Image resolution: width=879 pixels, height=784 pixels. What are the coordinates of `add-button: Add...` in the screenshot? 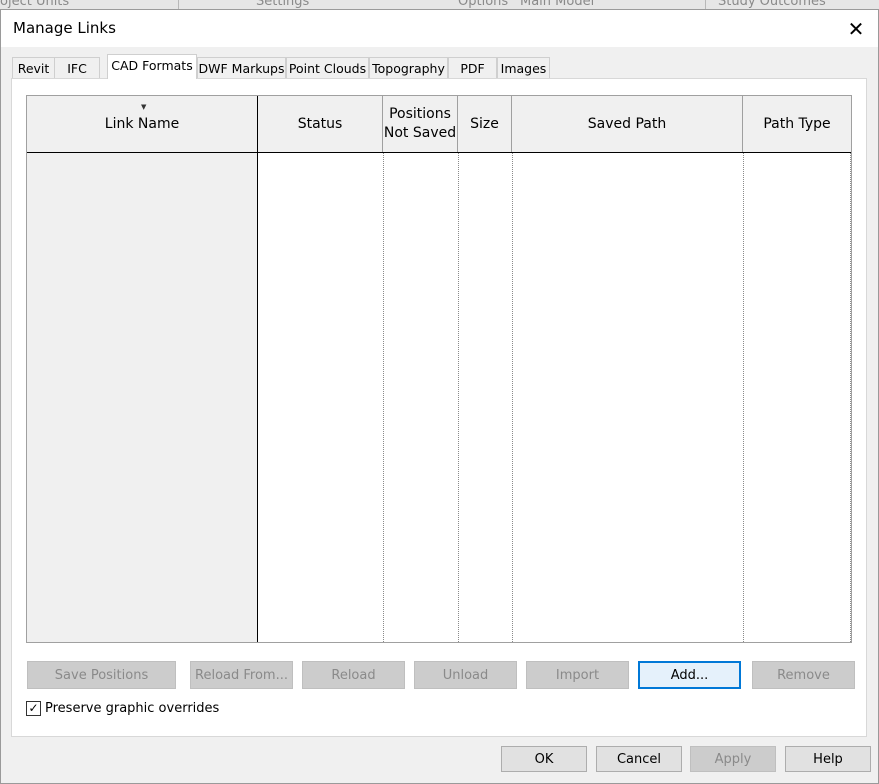 It's located at (689, 675).